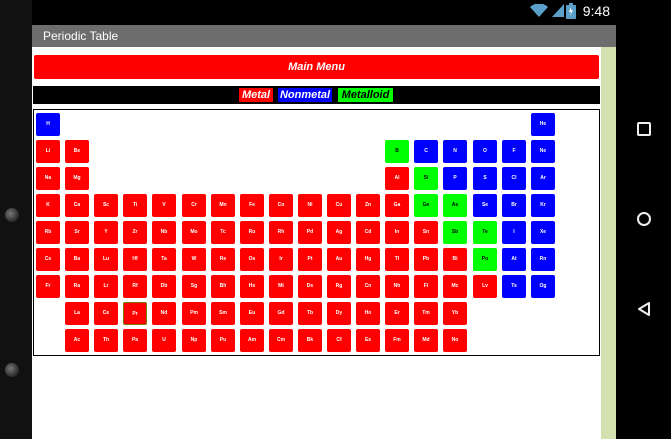 This screenshot has width=671, height=439. What do you see at coordinates (135, 232) in the screenshot?
I see `element-zr-button: Zr` at bounding box center [135, 232].